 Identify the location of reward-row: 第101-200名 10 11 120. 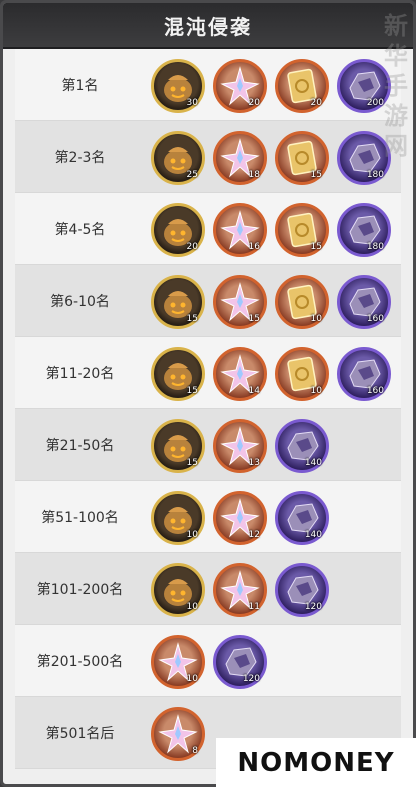
(208, 589).